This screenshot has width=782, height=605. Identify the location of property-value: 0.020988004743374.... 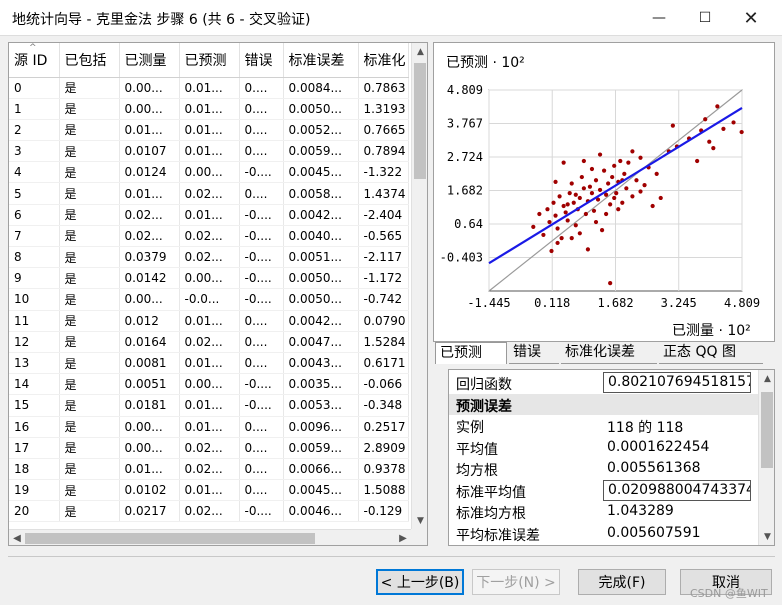
(677, 490).